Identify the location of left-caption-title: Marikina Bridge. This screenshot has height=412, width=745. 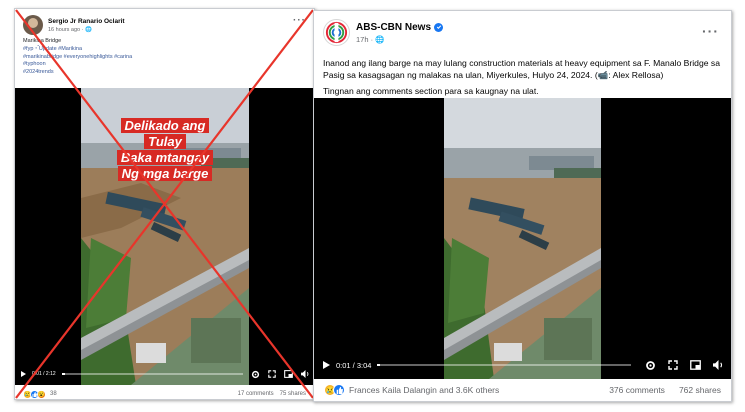
(42, 41).